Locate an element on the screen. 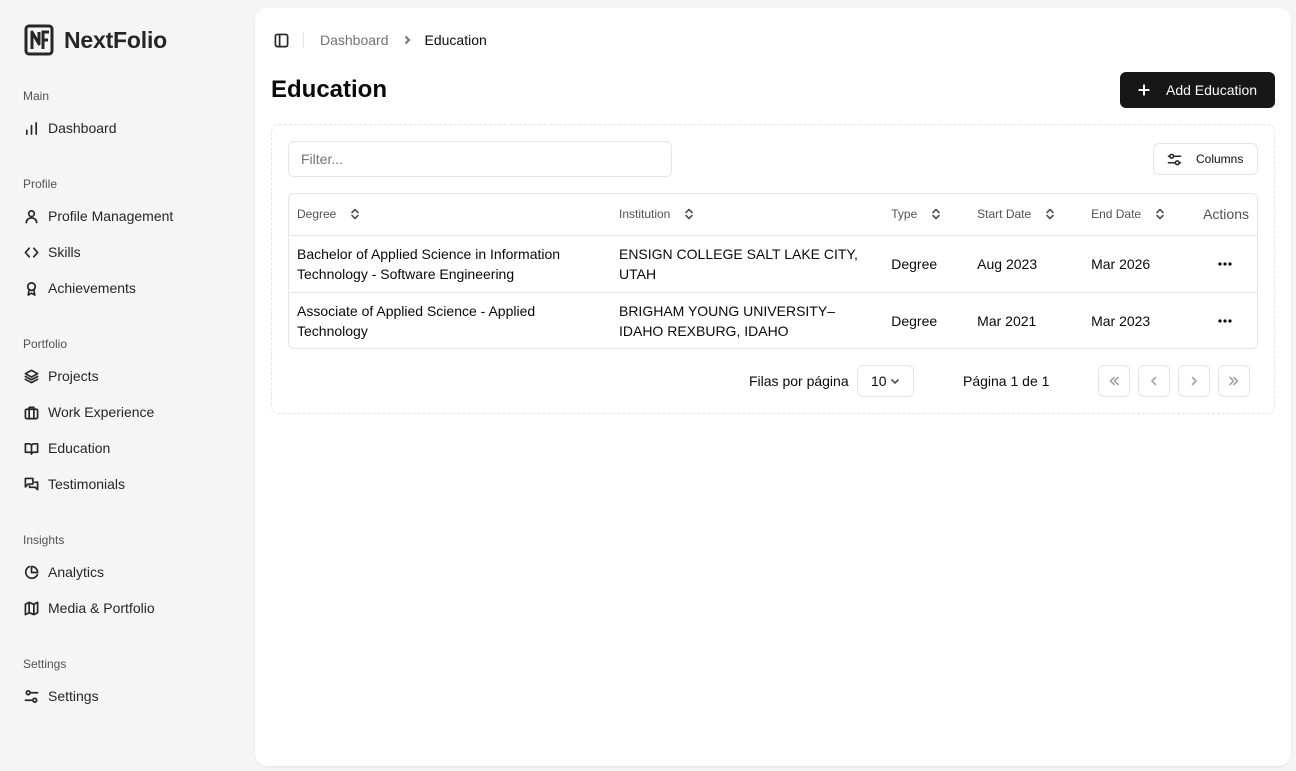 The image size is (1296, 771). sidebar-item-label: Work Experience is located at coordinates (101, 412).